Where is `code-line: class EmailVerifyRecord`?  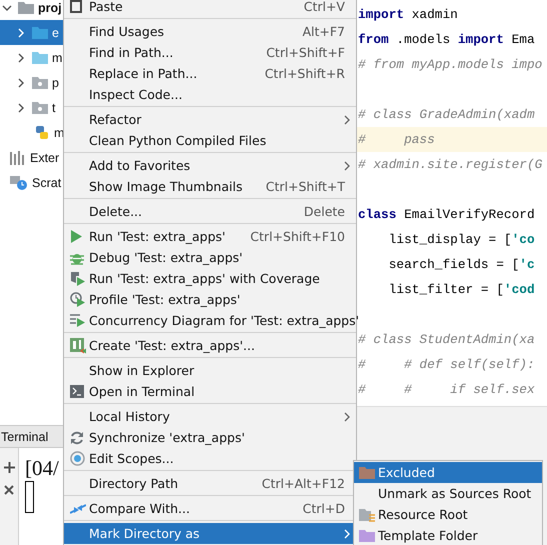 code-line: class EmailVerifyRecord is located at coordinates (446, 214).